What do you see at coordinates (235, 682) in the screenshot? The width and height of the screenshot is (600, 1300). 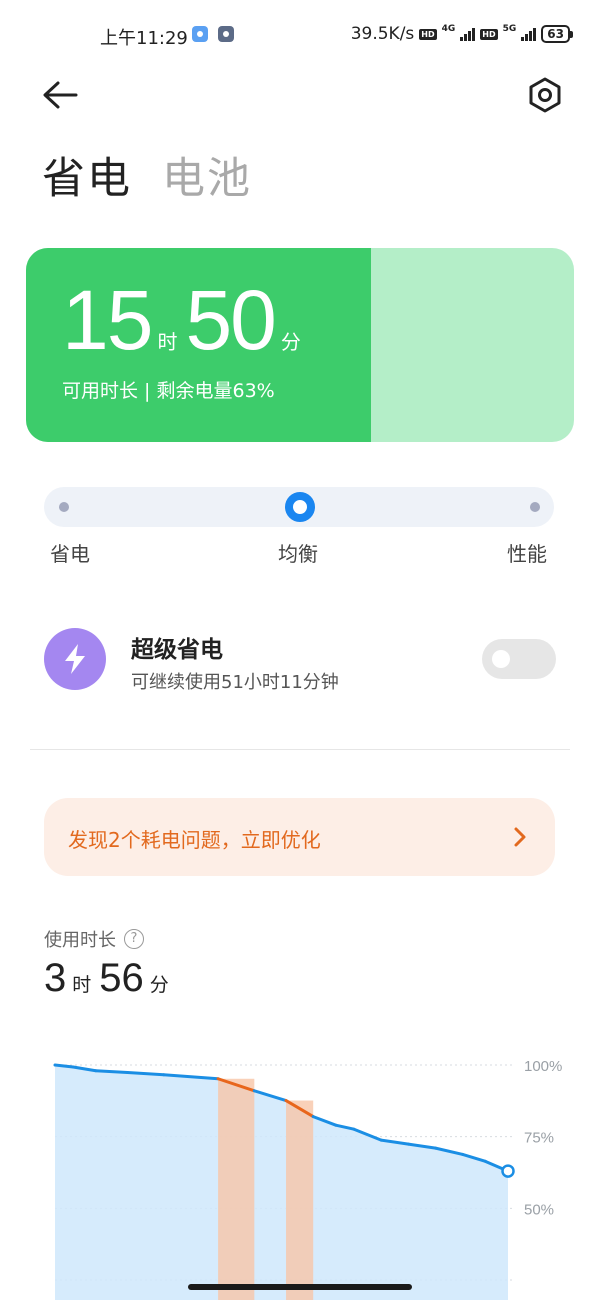 I see `super-saver-subtitle: 可继续使用51小时11分钟` at bounding box center [235, 682].